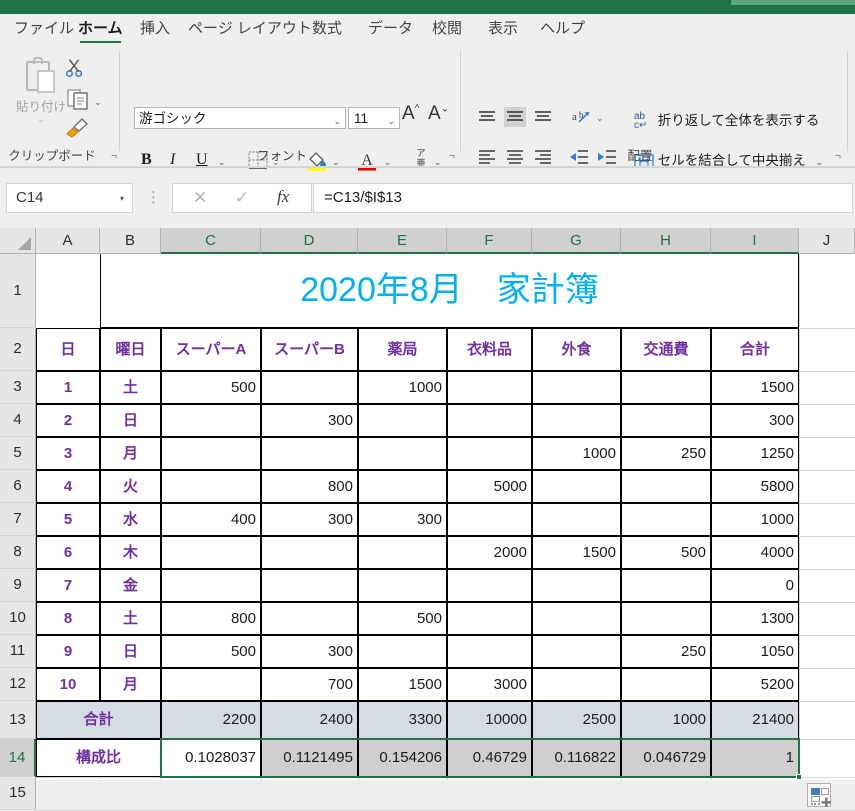 The image size is (855, 811). Describe the element at coordinates (68, 387) in the screenshot. I see `cell-A3: 1` at that location.